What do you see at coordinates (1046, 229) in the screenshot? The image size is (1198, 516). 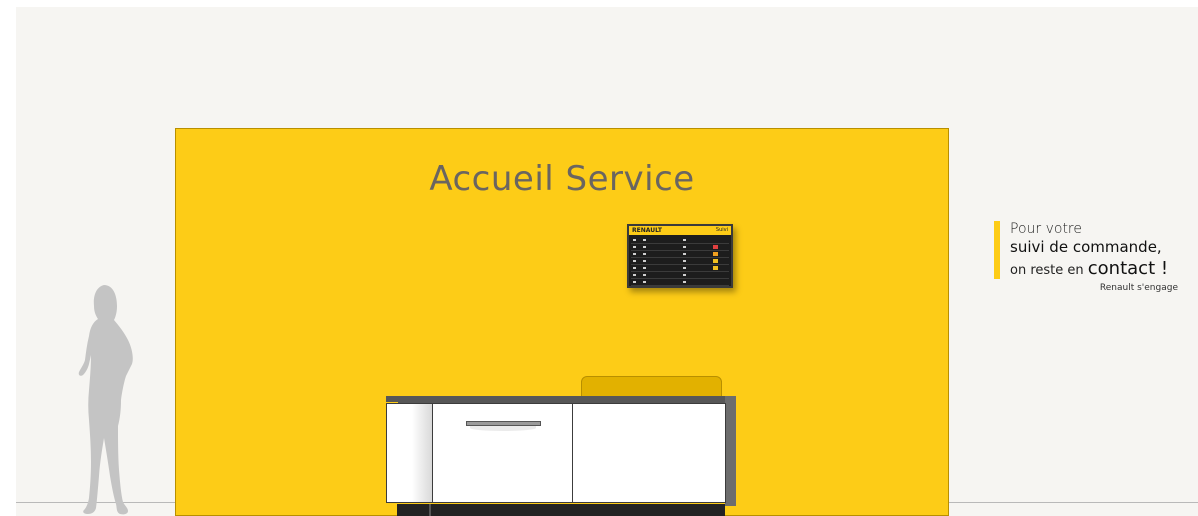 I see `promo-line-1: Pour votre` at bounding box center [1046, 229].